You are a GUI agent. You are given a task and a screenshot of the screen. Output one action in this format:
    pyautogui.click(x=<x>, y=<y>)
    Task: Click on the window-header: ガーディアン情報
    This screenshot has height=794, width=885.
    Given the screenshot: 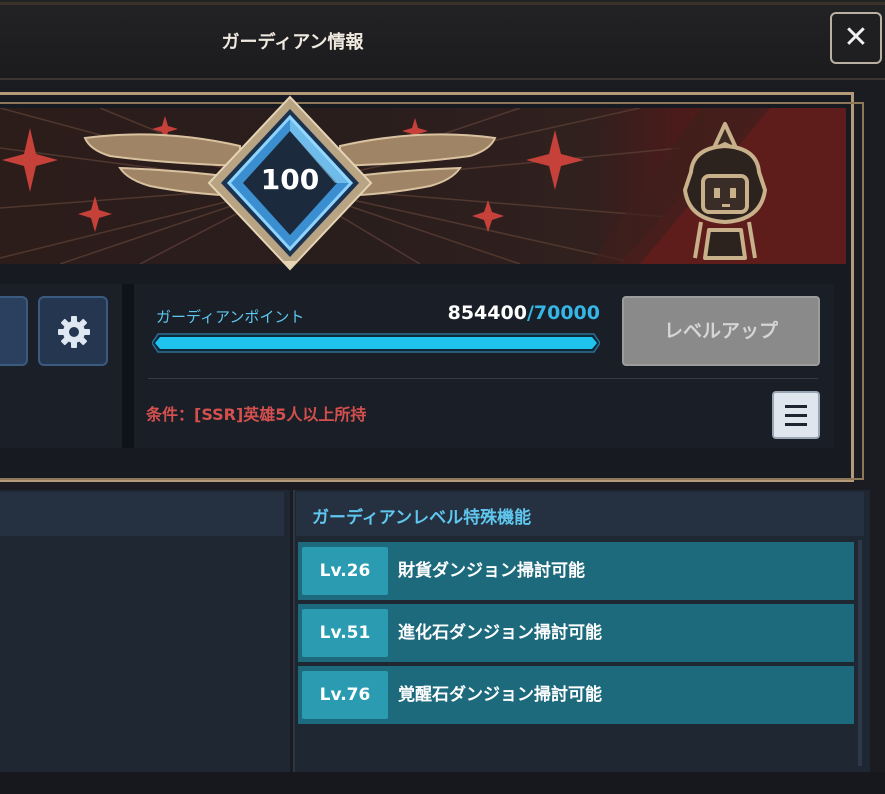 What is the action you would take?
    pyautogui.click(x=442, y=40)
    